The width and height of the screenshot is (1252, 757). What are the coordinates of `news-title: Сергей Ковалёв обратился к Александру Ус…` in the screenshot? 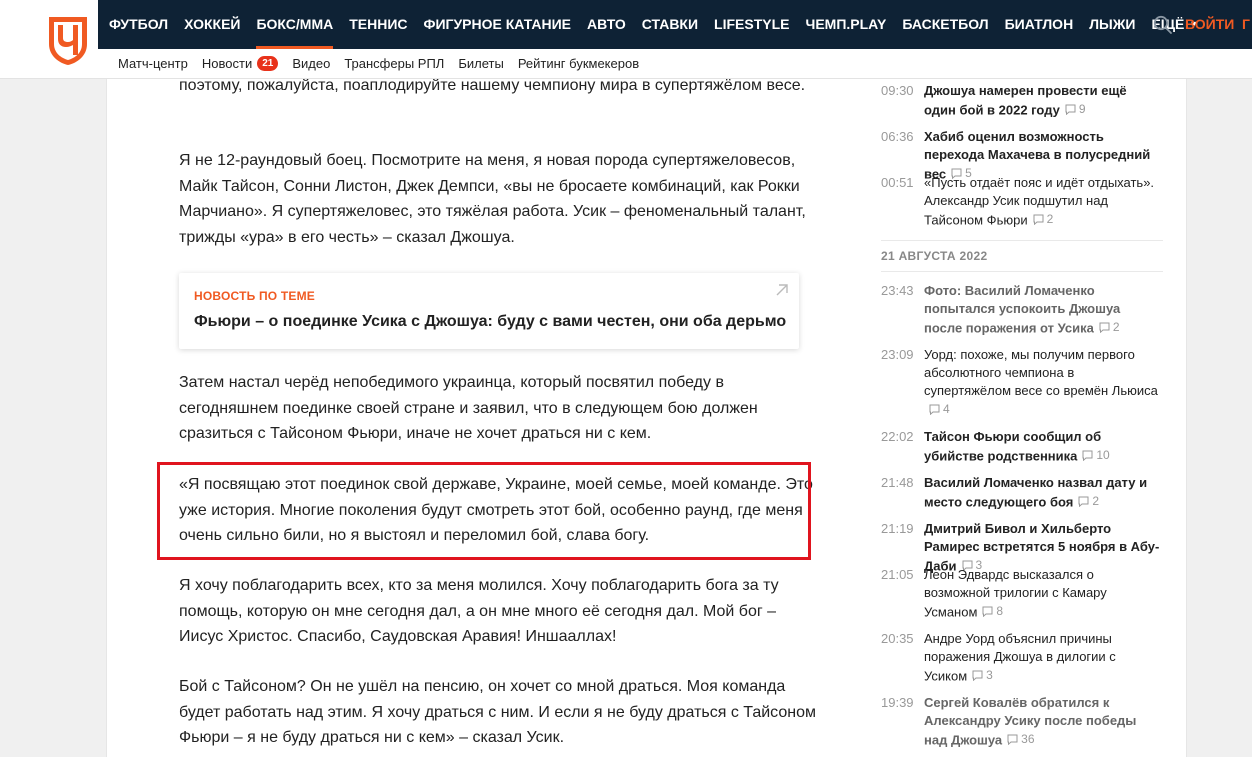 It's located at (1043, 722).